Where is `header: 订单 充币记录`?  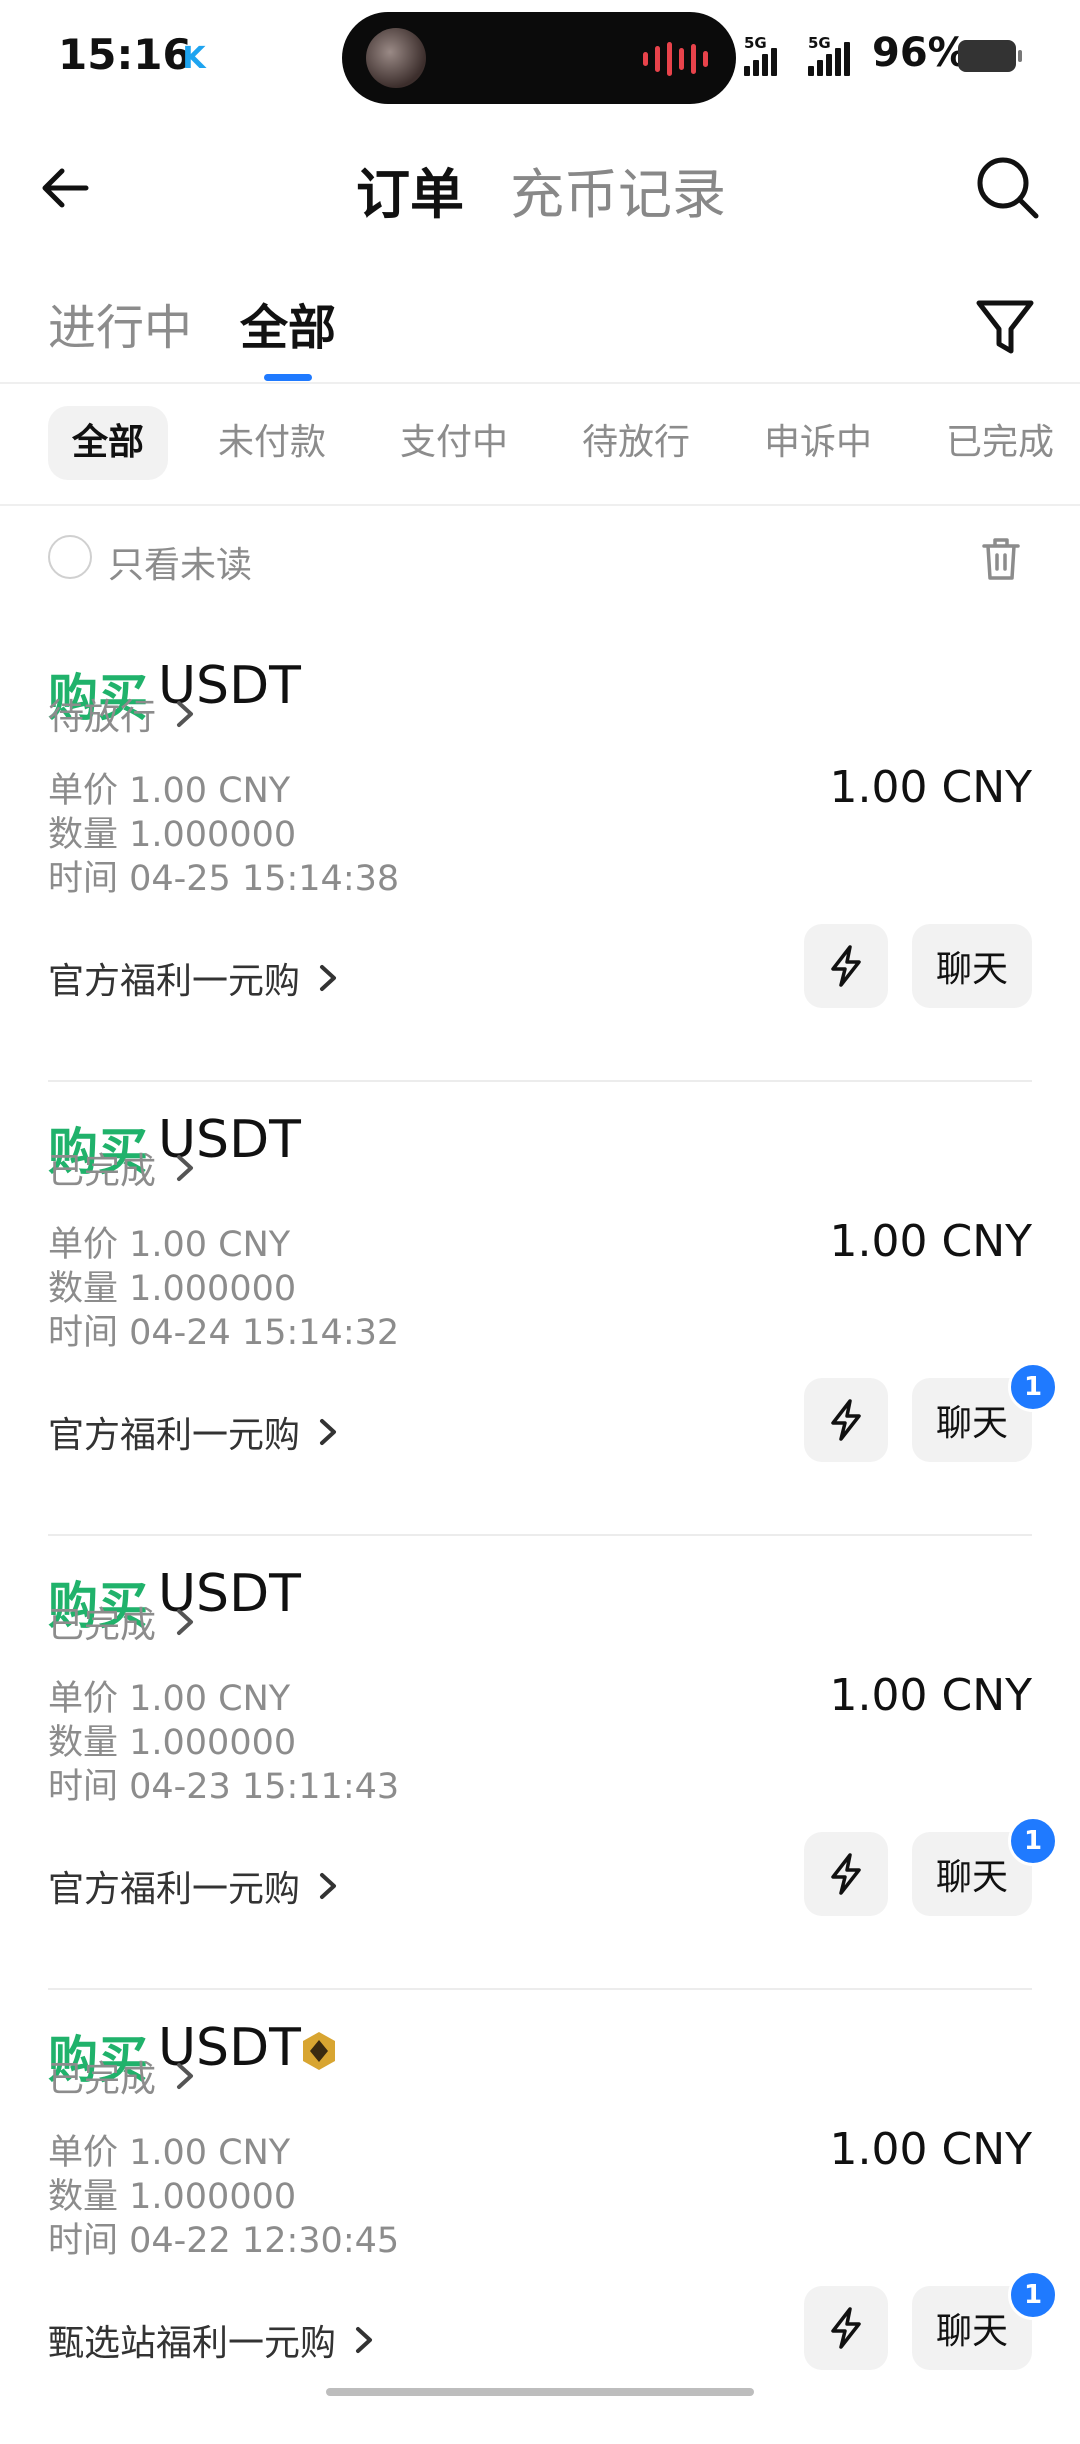 header: 订单 充币记录 is located at coordinates (540, 185).